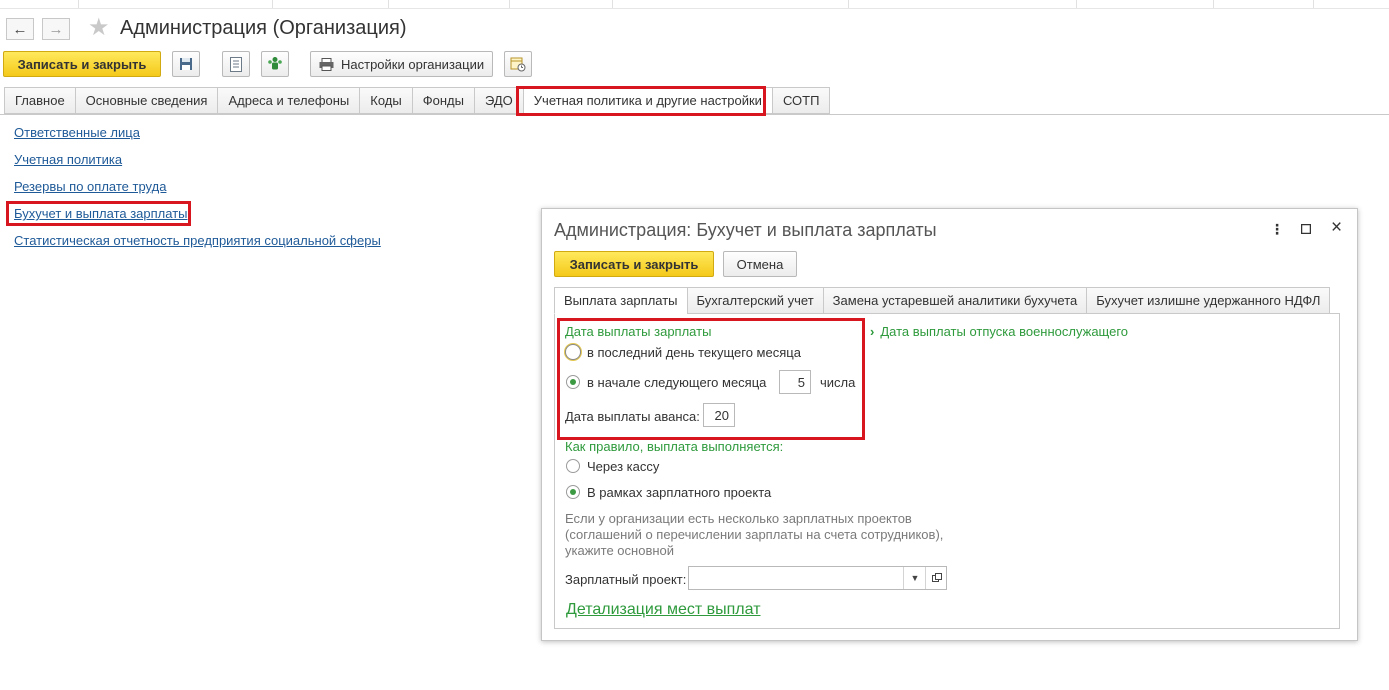 The image size is (1389, 690). I want to click on tab-addresses: Адреса и телефоны, so click(288, 100).